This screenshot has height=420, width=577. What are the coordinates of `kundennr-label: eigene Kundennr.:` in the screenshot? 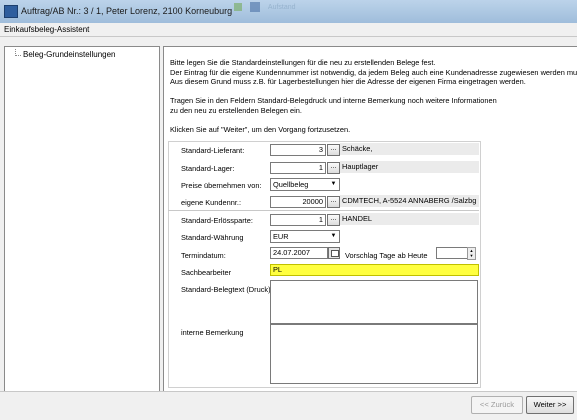 It's located at (211, 202).